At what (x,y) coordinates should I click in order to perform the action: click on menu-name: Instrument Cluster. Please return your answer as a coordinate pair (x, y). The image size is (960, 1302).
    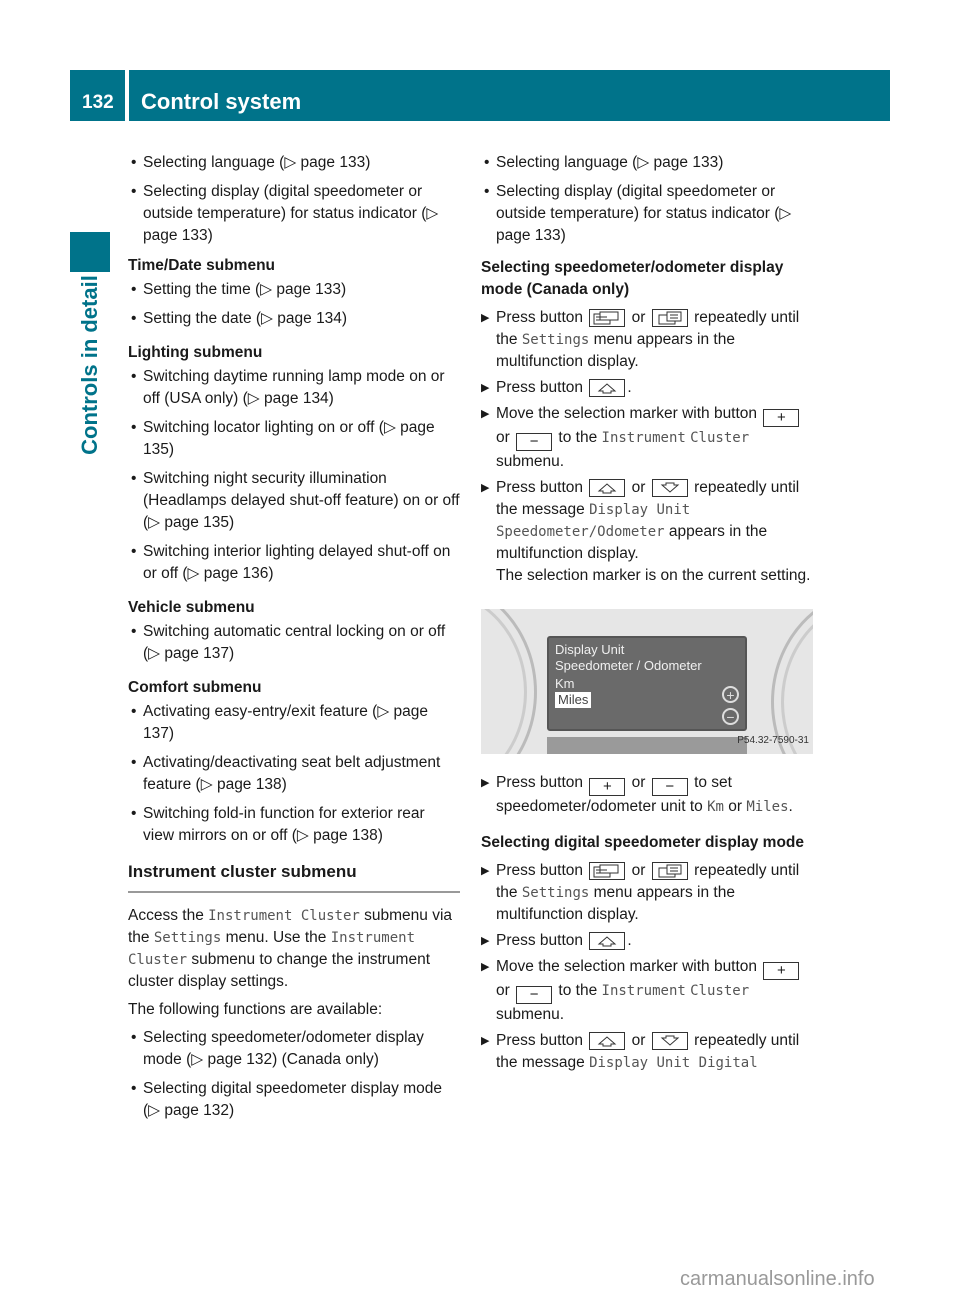
    Looking at the image, I should click on (284, 916).